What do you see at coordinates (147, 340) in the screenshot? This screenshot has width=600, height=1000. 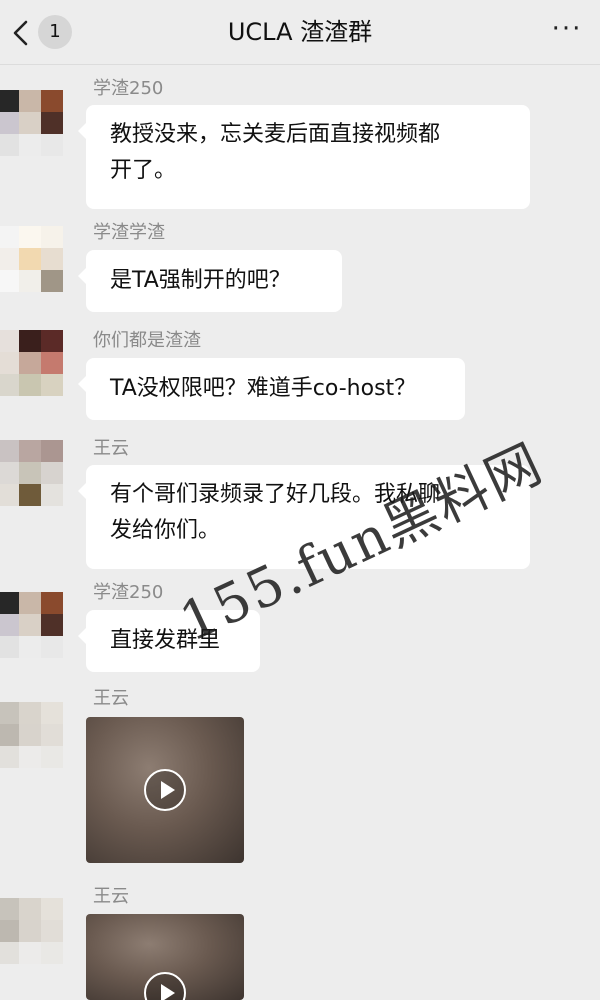 I see `sender-name: 你们都是渣渣` at bounding box center [147, 340].